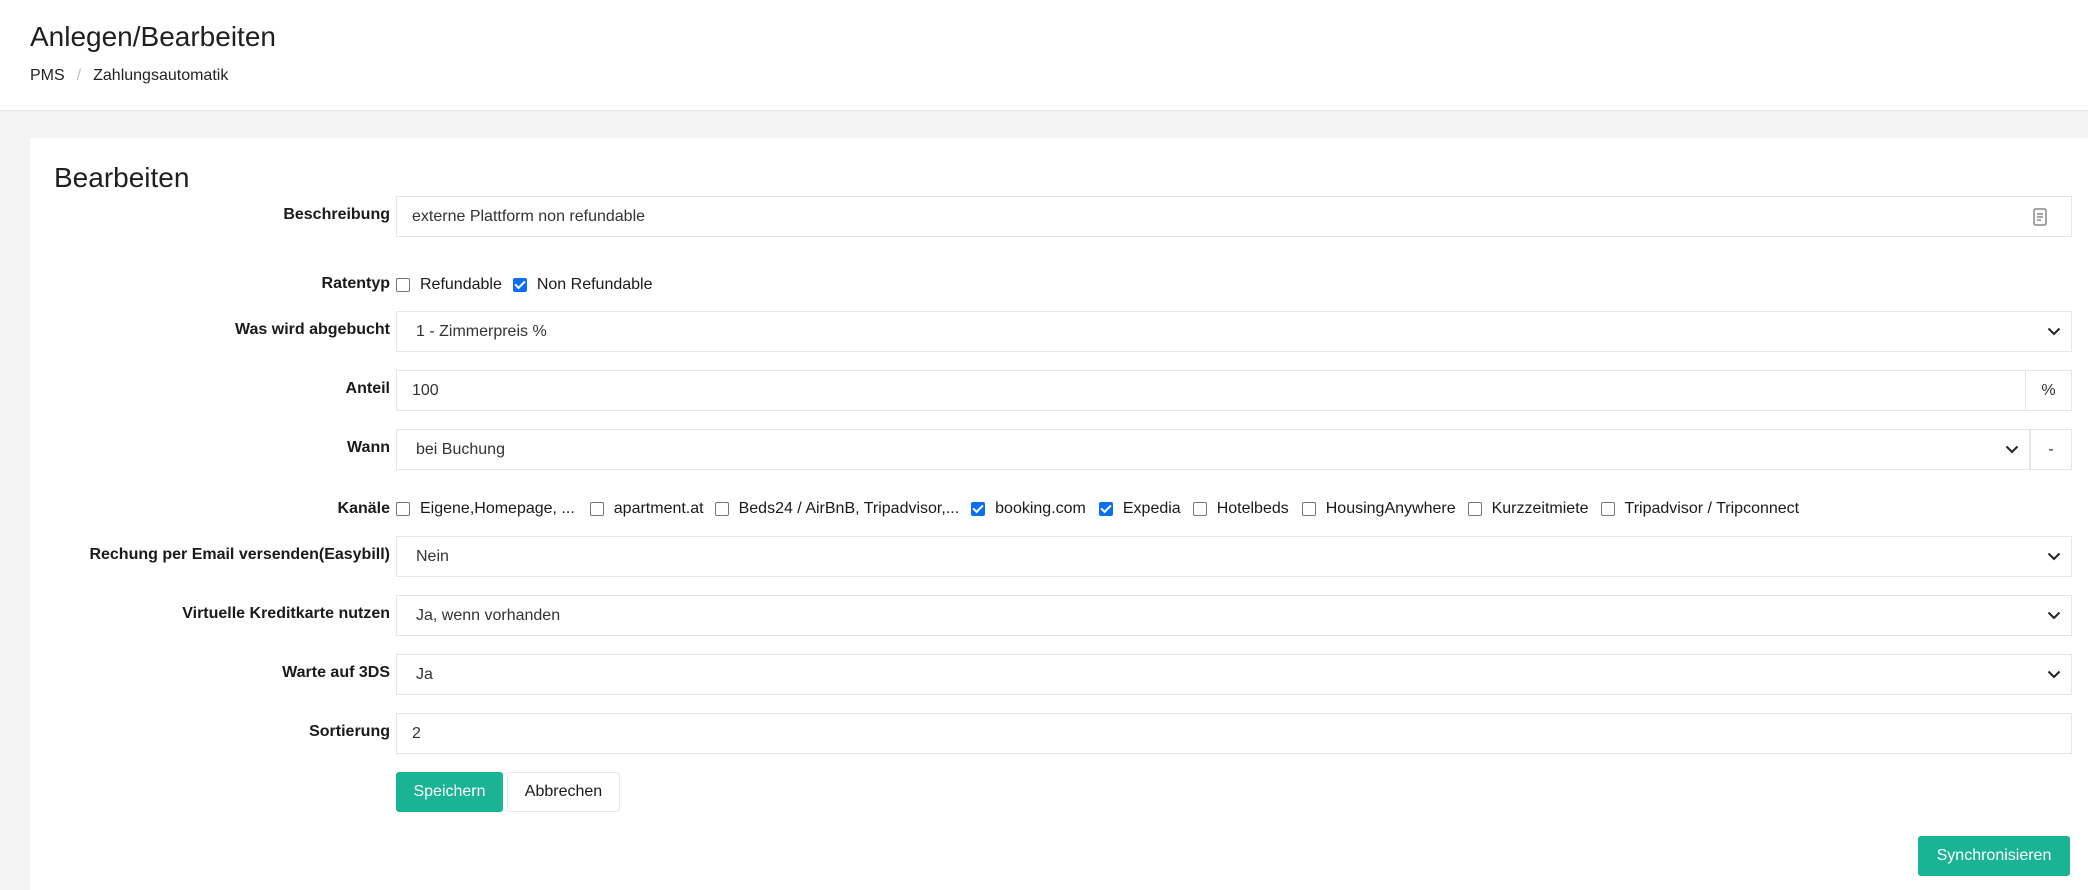  I want to click on 3ds-value: Ja, so click(424, 674).